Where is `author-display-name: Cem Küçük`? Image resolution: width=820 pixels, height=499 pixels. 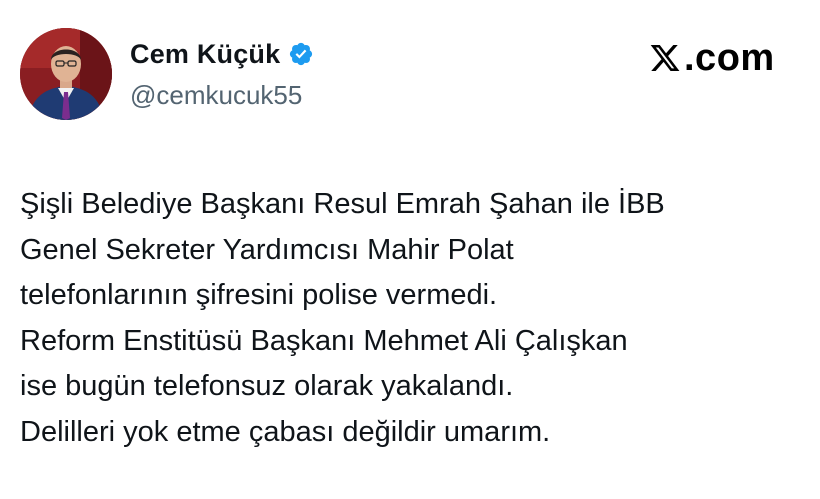
author-display-name: Cem Küçük is located at coordinates (222, 54).